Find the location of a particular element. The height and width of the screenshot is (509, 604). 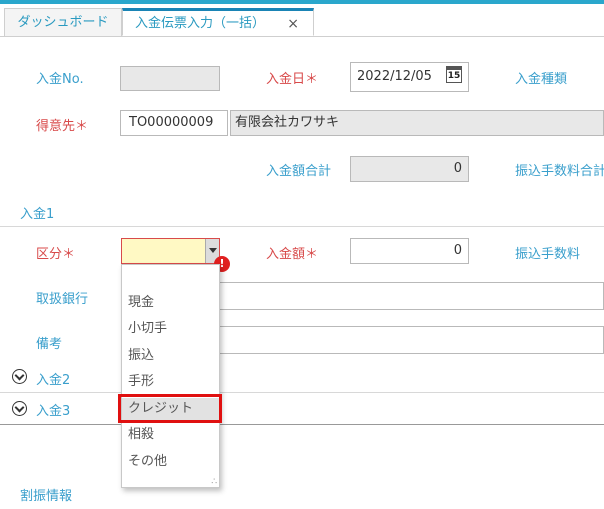

fee-label: 振込手数料 is located at coordinates (548, 254).